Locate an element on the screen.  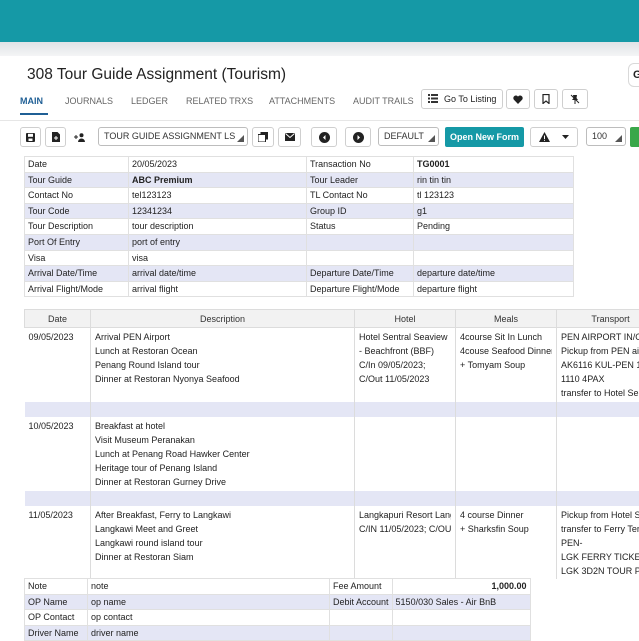
bookmark-button is located at coordinates (546, 99).